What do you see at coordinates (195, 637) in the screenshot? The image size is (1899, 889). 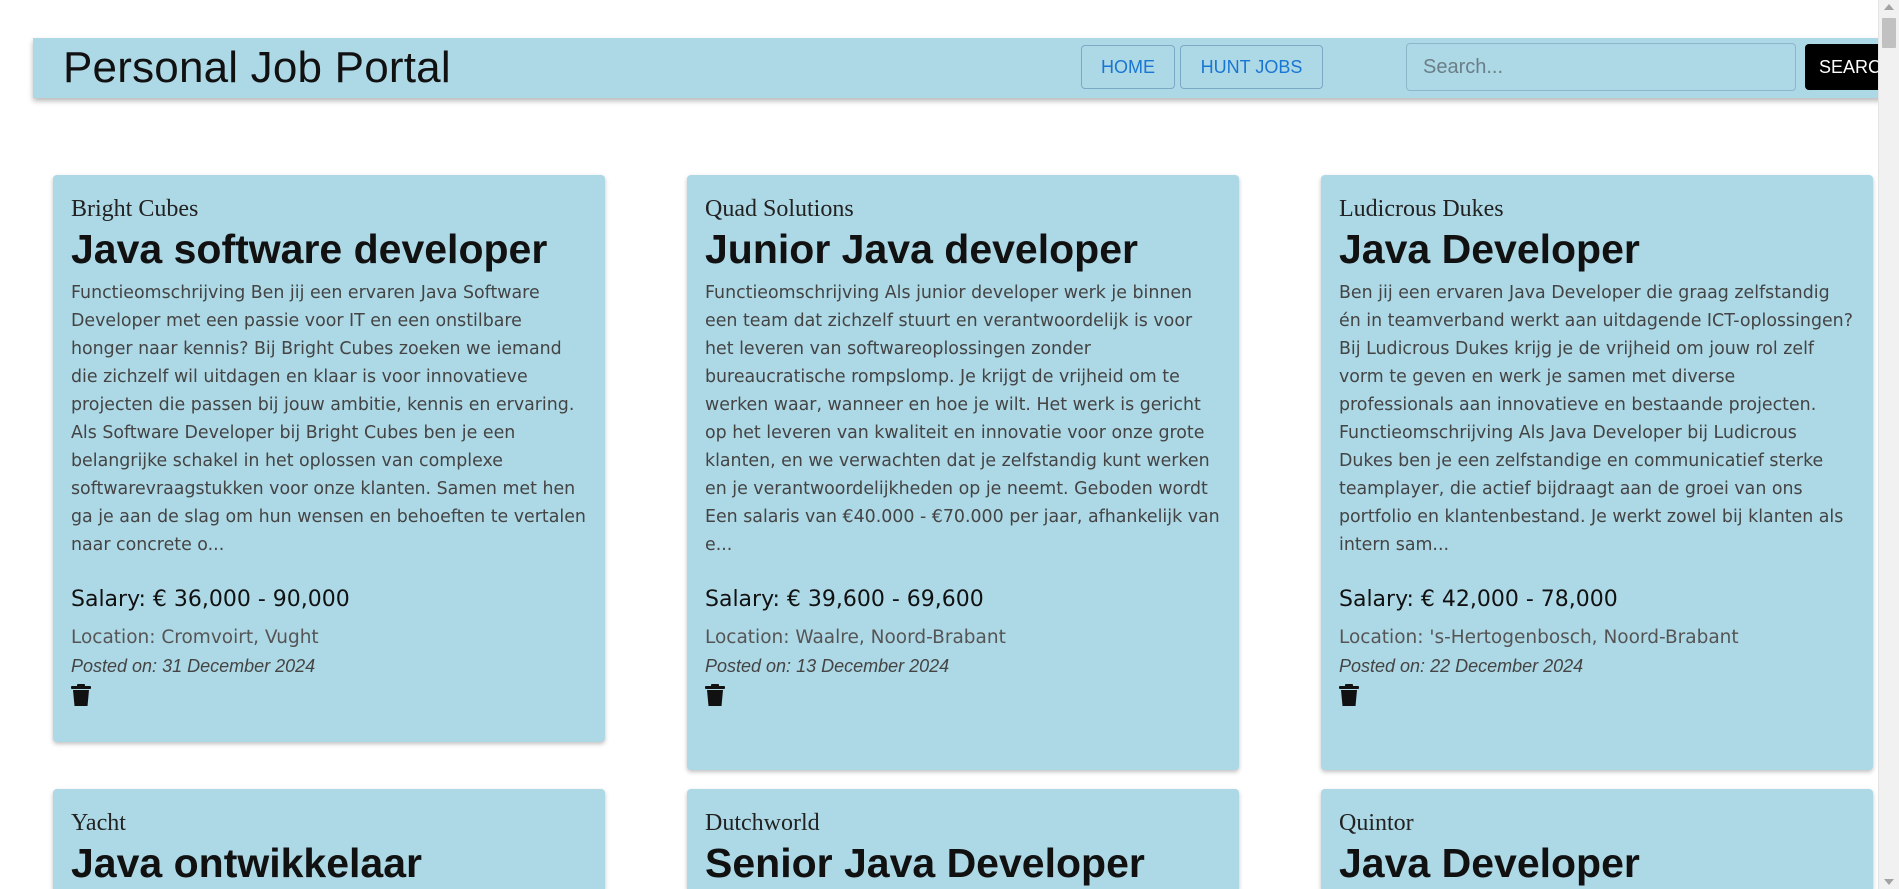 I see `job-location: Location: Cromvoirt, Vught` at bounding box center [195, 637].